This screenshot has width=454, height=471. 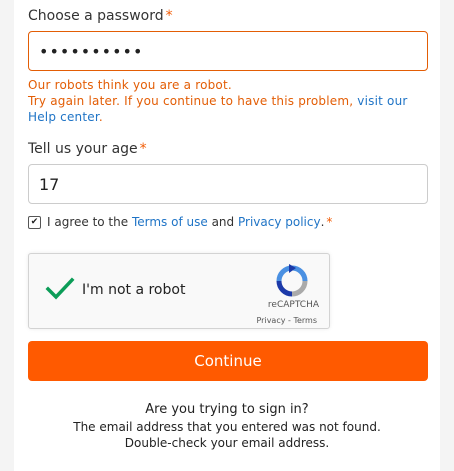 What do you see at coordinates (83, 149) in the screenshot?
I see `age-label-text: Tell us your age` at bounding box center [83, 149].